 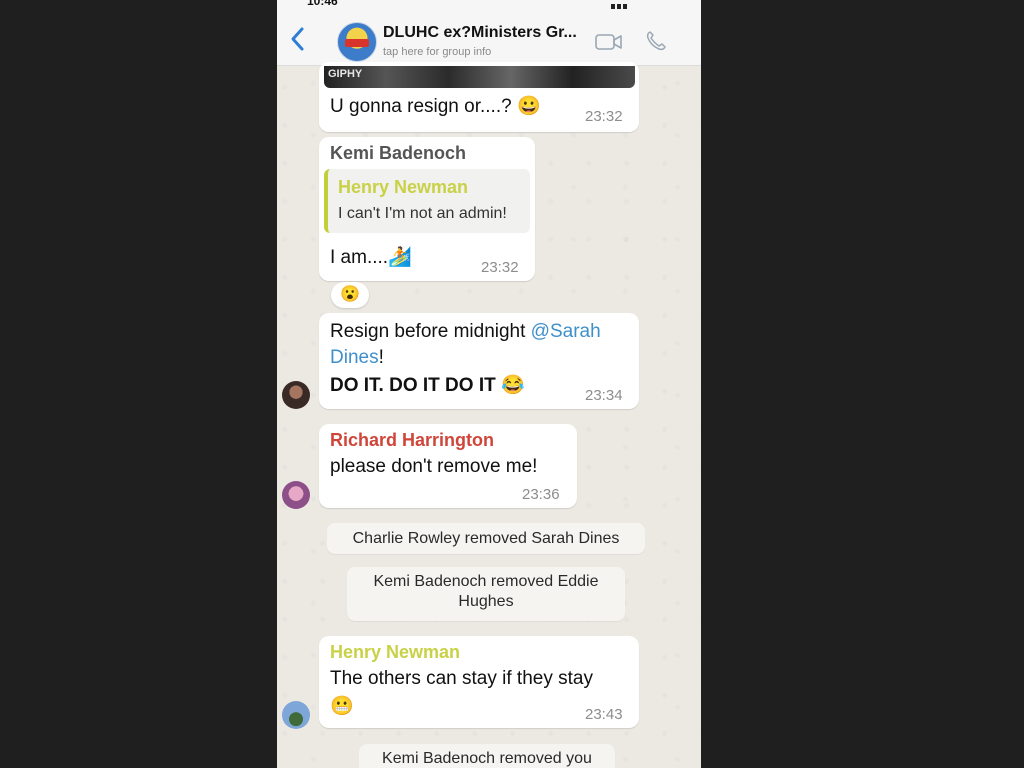 I want to click on system-notice-text: Charlie Rowley removed Sarah Dines, so click(x=486, y=538).